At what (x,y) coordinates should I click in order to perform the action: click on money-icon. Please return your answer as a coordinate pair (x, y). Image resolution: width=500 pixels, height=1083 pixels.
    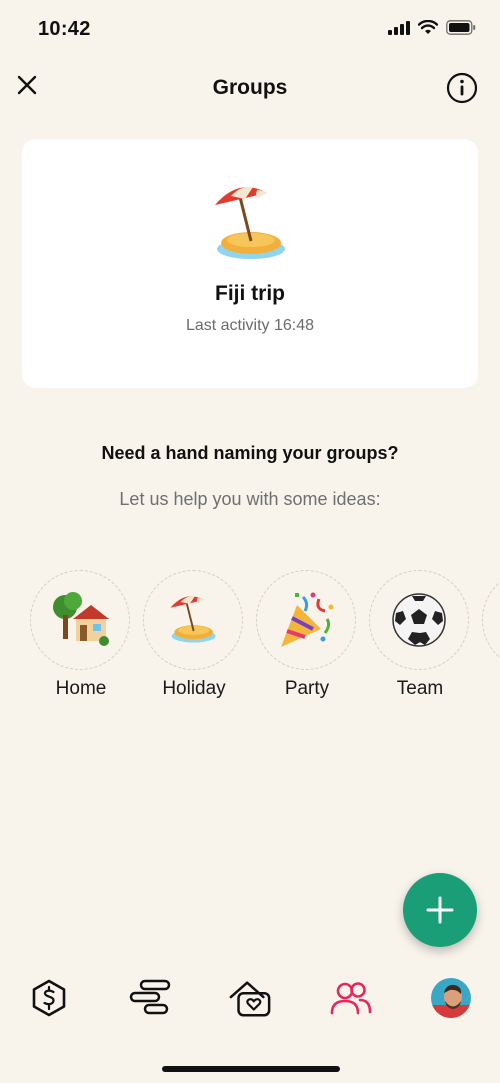
    Looking at the image, I should click on (49, 998).